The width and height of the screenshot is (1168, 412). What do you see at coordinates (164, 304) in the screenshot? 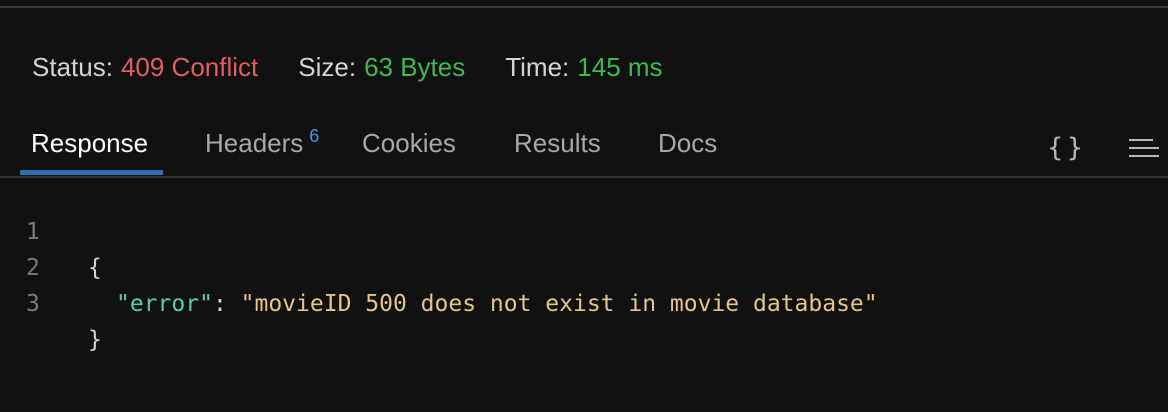
I see `json-key: "error"` at bounding box center [164, 304].